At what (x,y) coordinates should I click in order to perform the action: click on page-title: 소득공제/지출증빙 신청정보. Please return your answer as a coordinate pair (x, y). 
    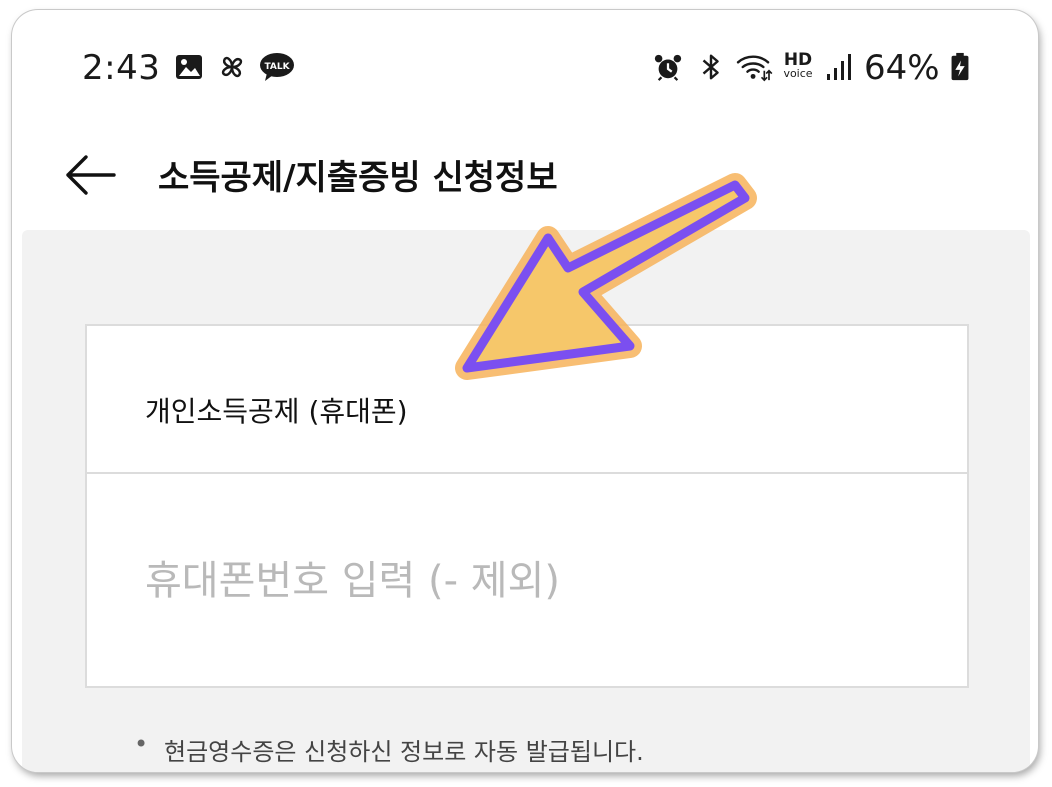
    Looking at the image, I should click on (358, 178).